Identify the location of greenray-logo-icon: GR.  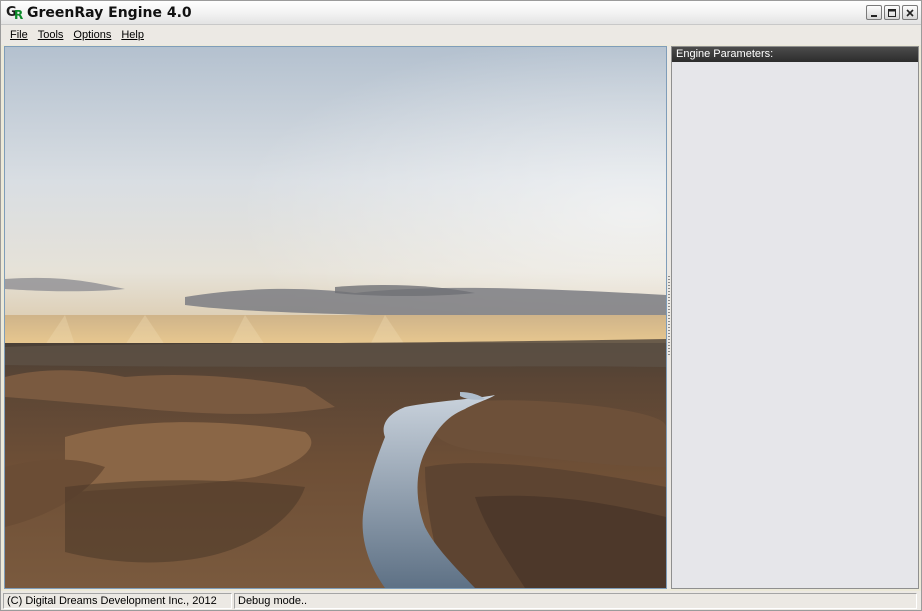
(15, 13).